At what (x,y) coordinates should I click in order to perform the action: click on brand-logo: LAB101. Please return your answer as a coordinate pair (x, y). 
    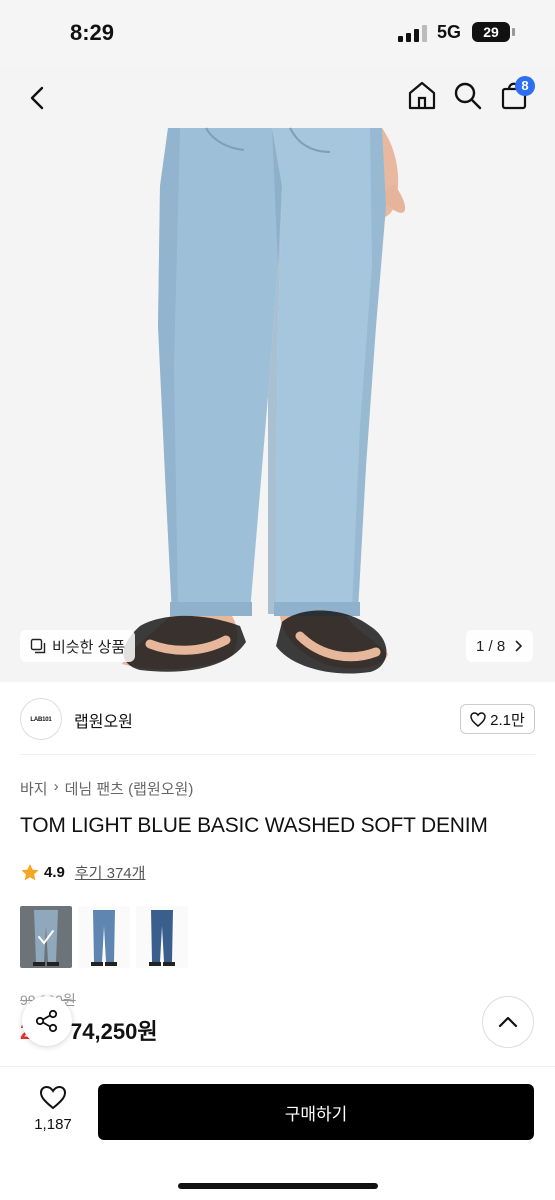
    Looking at the image, I should click on (41, 719).